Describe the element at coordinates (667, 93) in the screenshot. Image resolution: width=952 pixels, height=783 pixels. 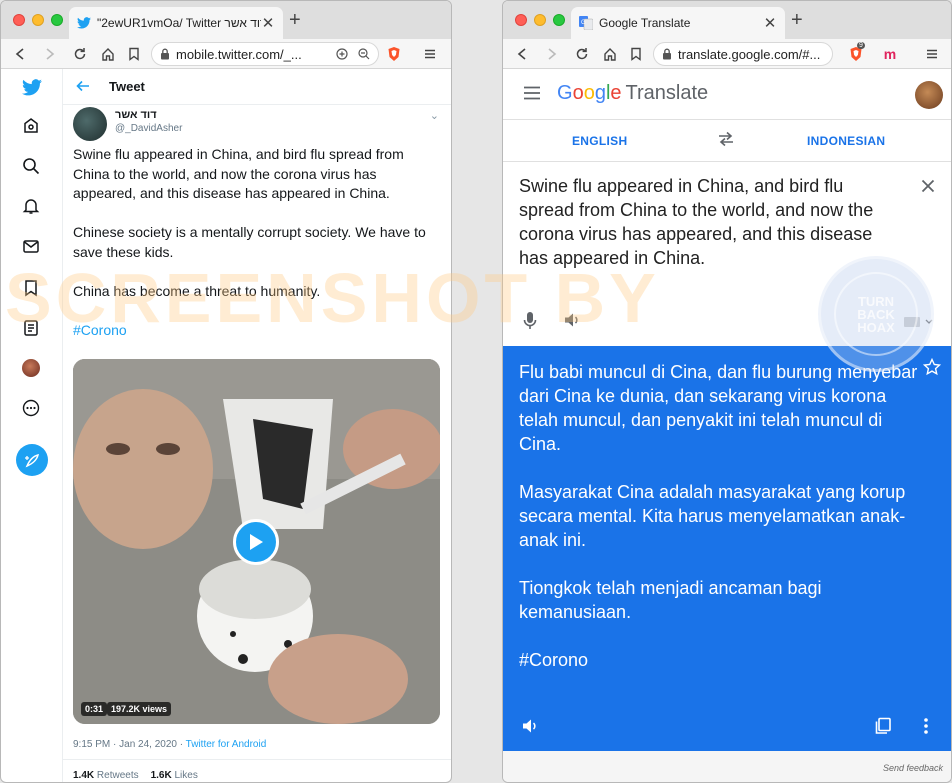
I see `logo-product-name: Translate` at that location.